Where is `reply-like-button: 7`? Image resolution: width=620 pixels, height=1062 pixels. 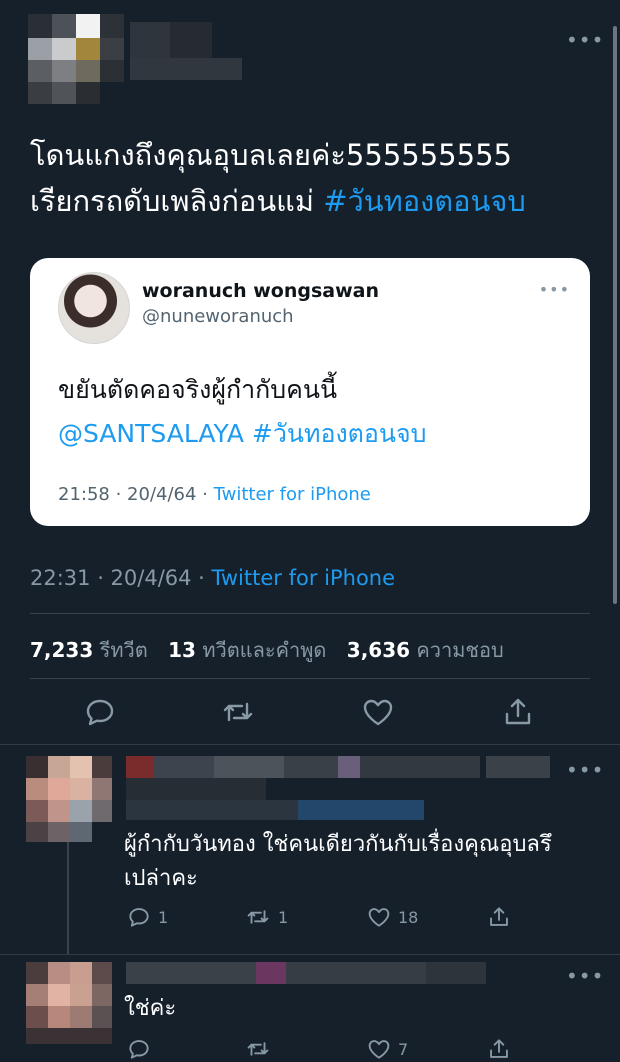 reply-like-button: 7 is located at coordinates (387, 1049).